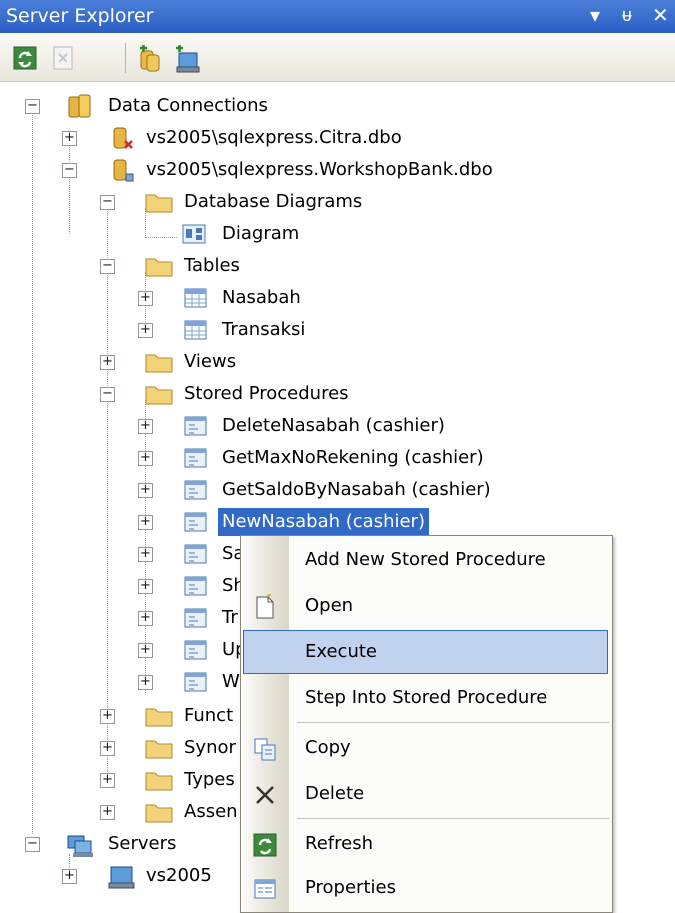 This screenshot has height=913, width=675. I want to click on tree-label: Nasabah, so click(261, 297).